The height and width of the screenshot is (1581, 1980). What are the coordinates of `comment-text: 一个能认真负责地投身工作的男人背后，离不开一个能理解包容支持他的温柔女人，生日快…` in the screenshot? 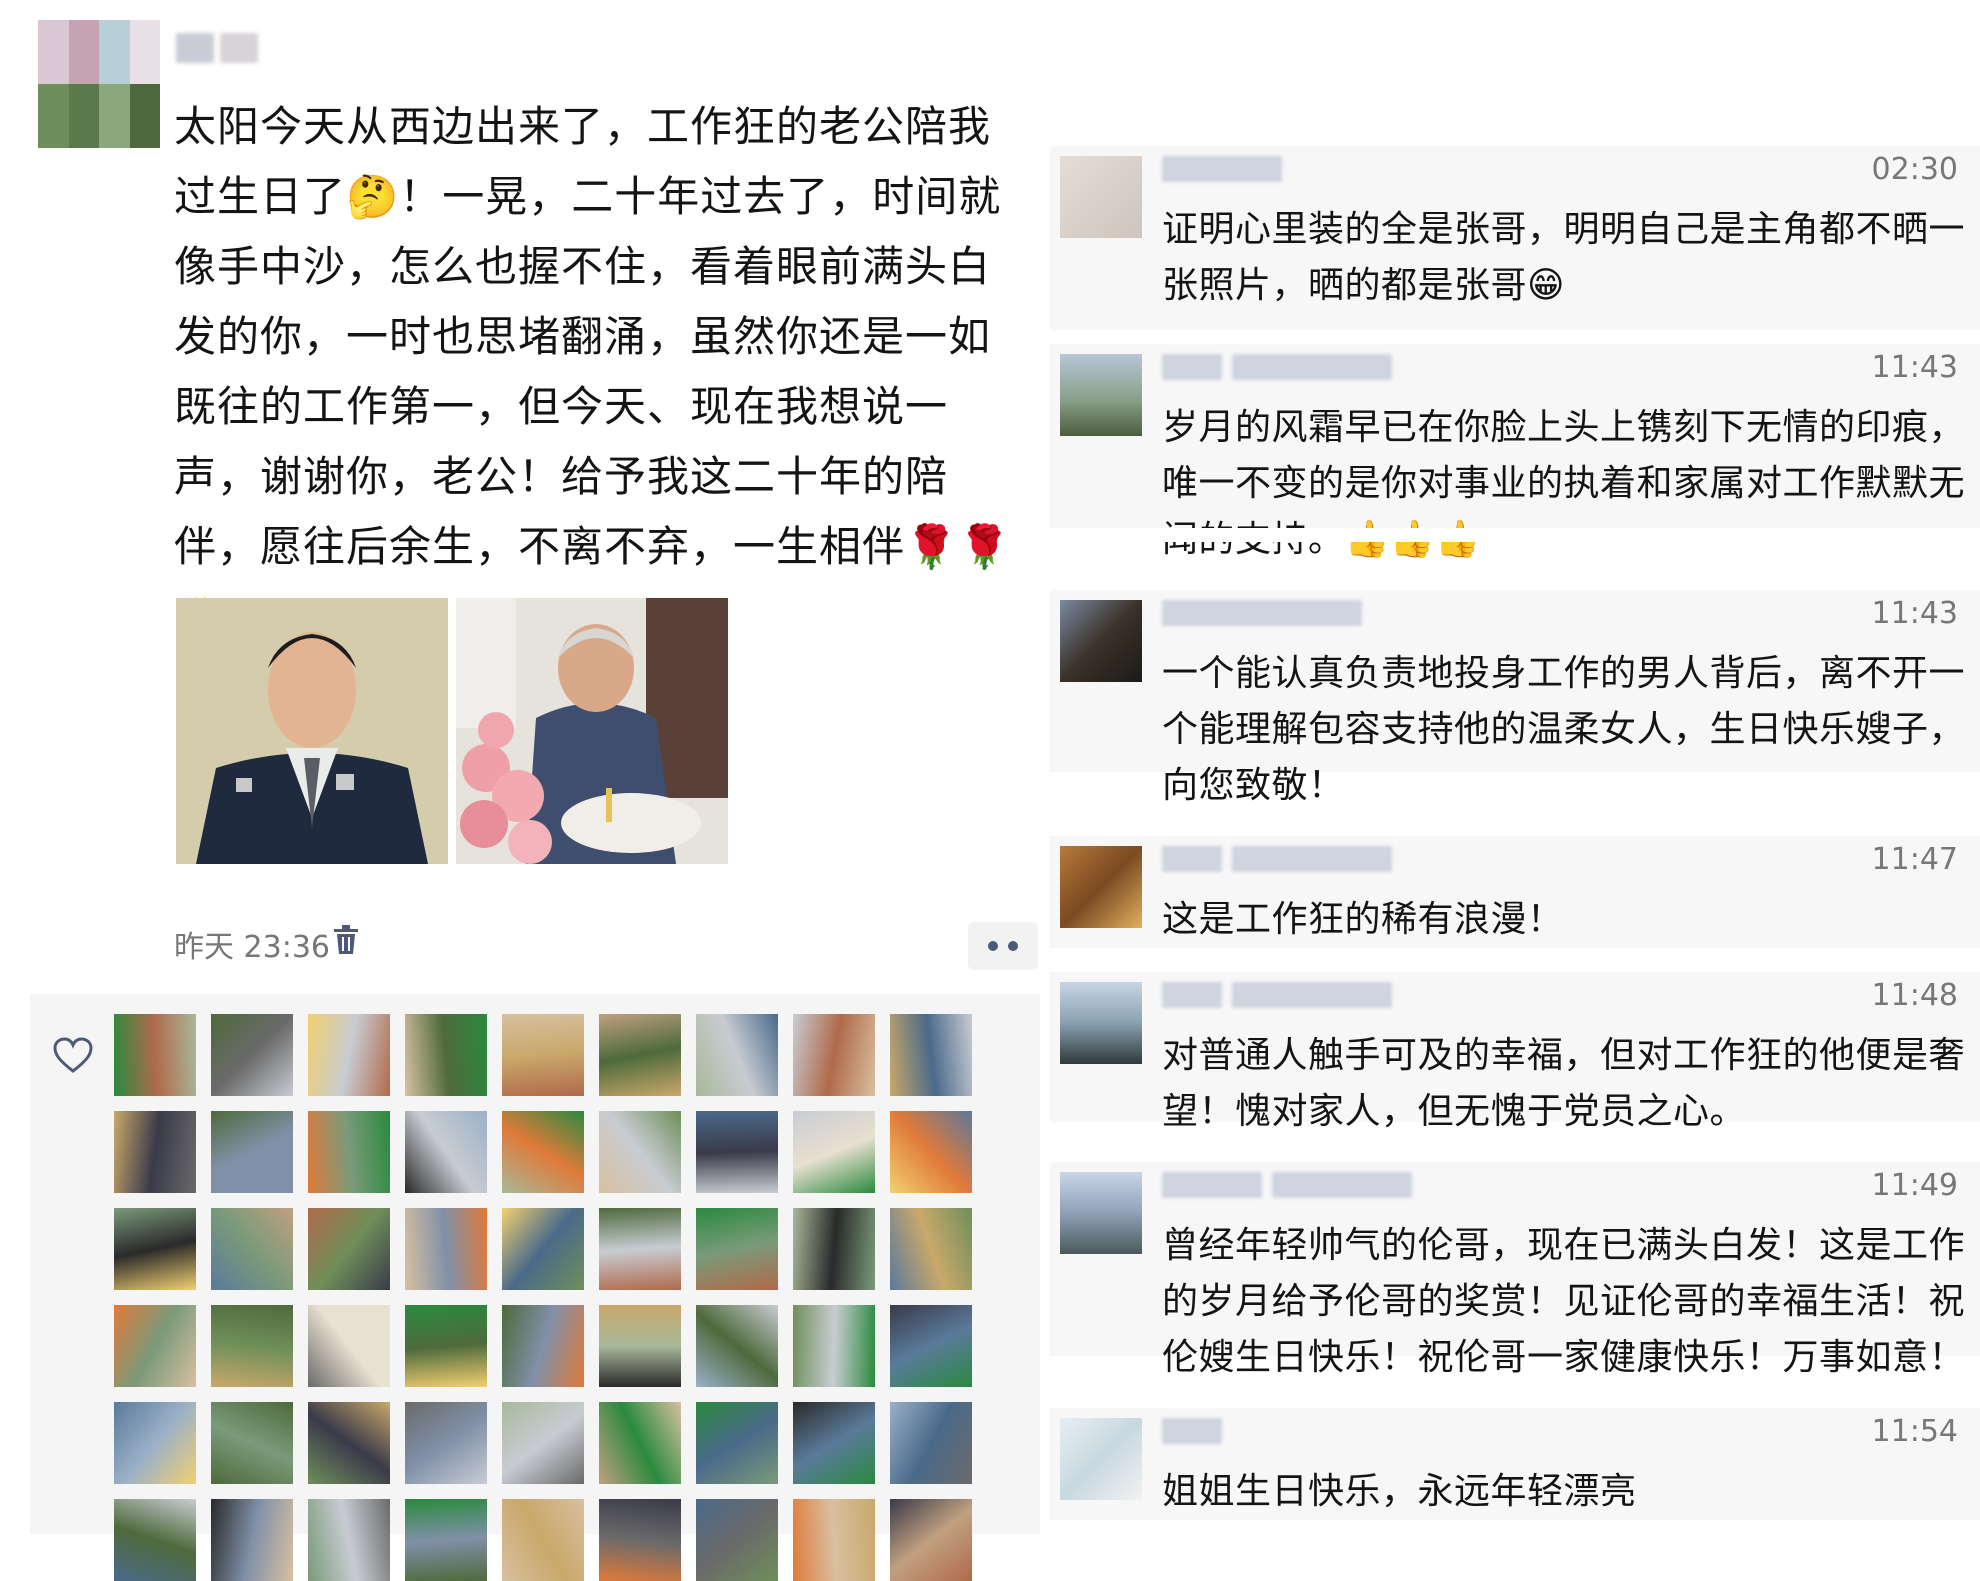 It's located at (1564, 729).